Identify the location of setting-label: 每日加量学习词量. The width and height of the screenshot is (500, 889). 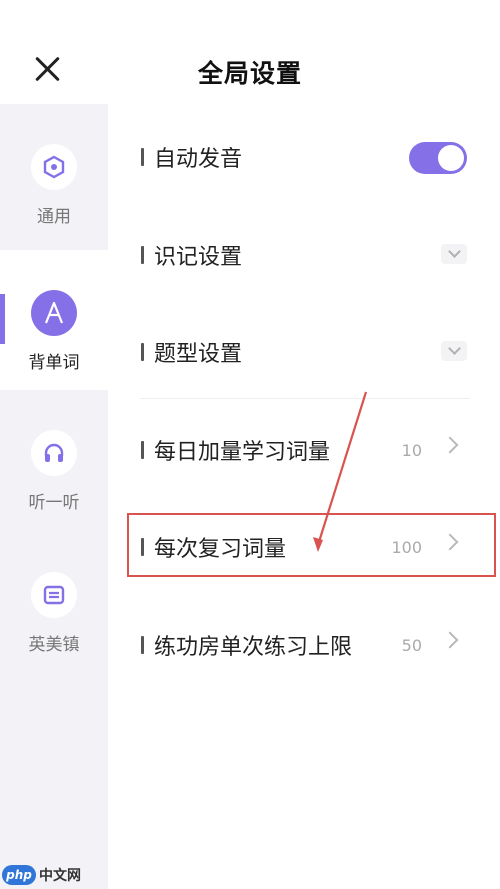
(242, 452).